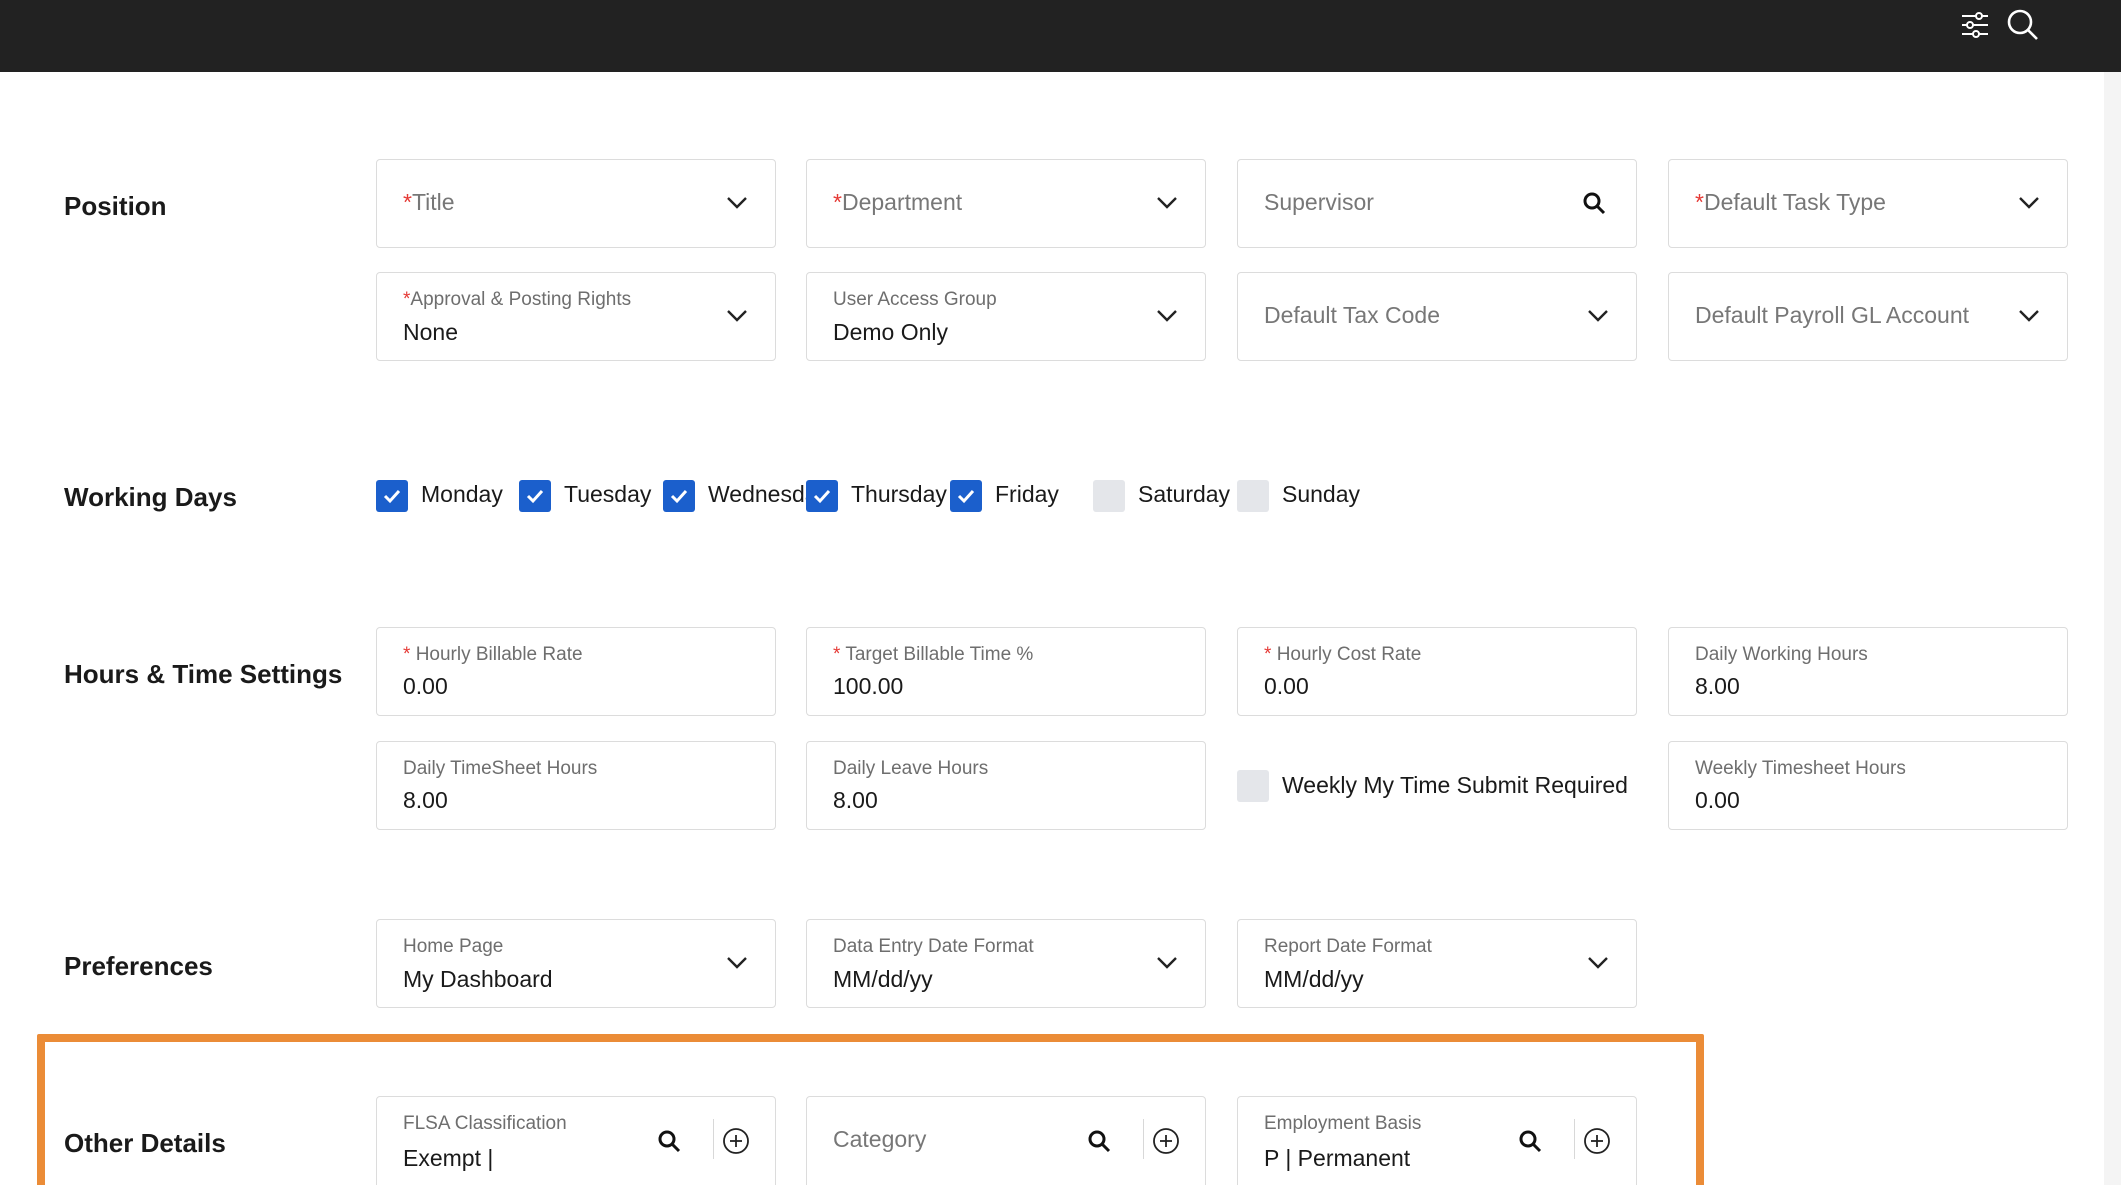  I want to click on checkbox-label-sunday: Sunday, so click(1321, 494).